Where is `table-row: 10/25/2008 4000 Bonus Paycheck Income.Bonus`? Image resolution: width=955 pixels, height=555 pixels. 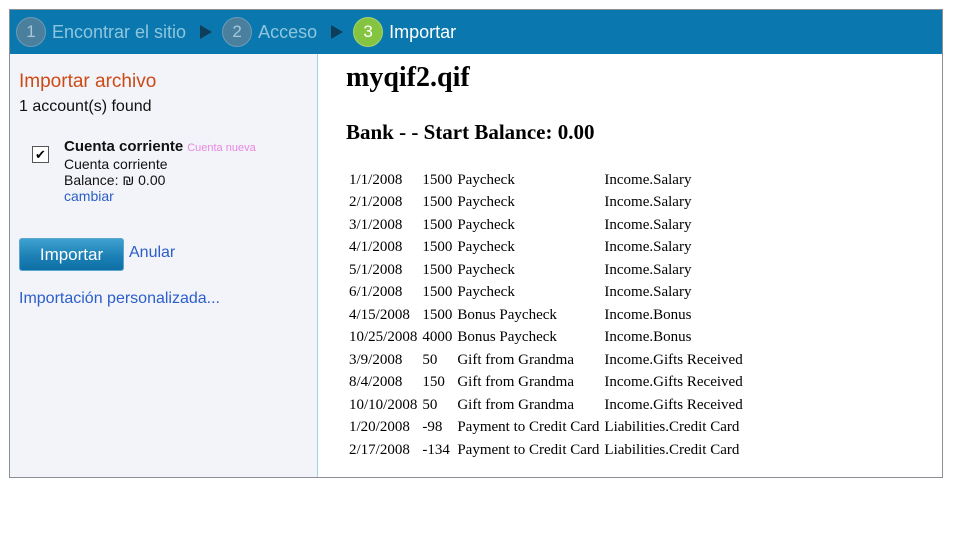 table-row: 10/25/2008 4000 Bonus Paycheck Income.Bonus is located at coordinates (546, 338).